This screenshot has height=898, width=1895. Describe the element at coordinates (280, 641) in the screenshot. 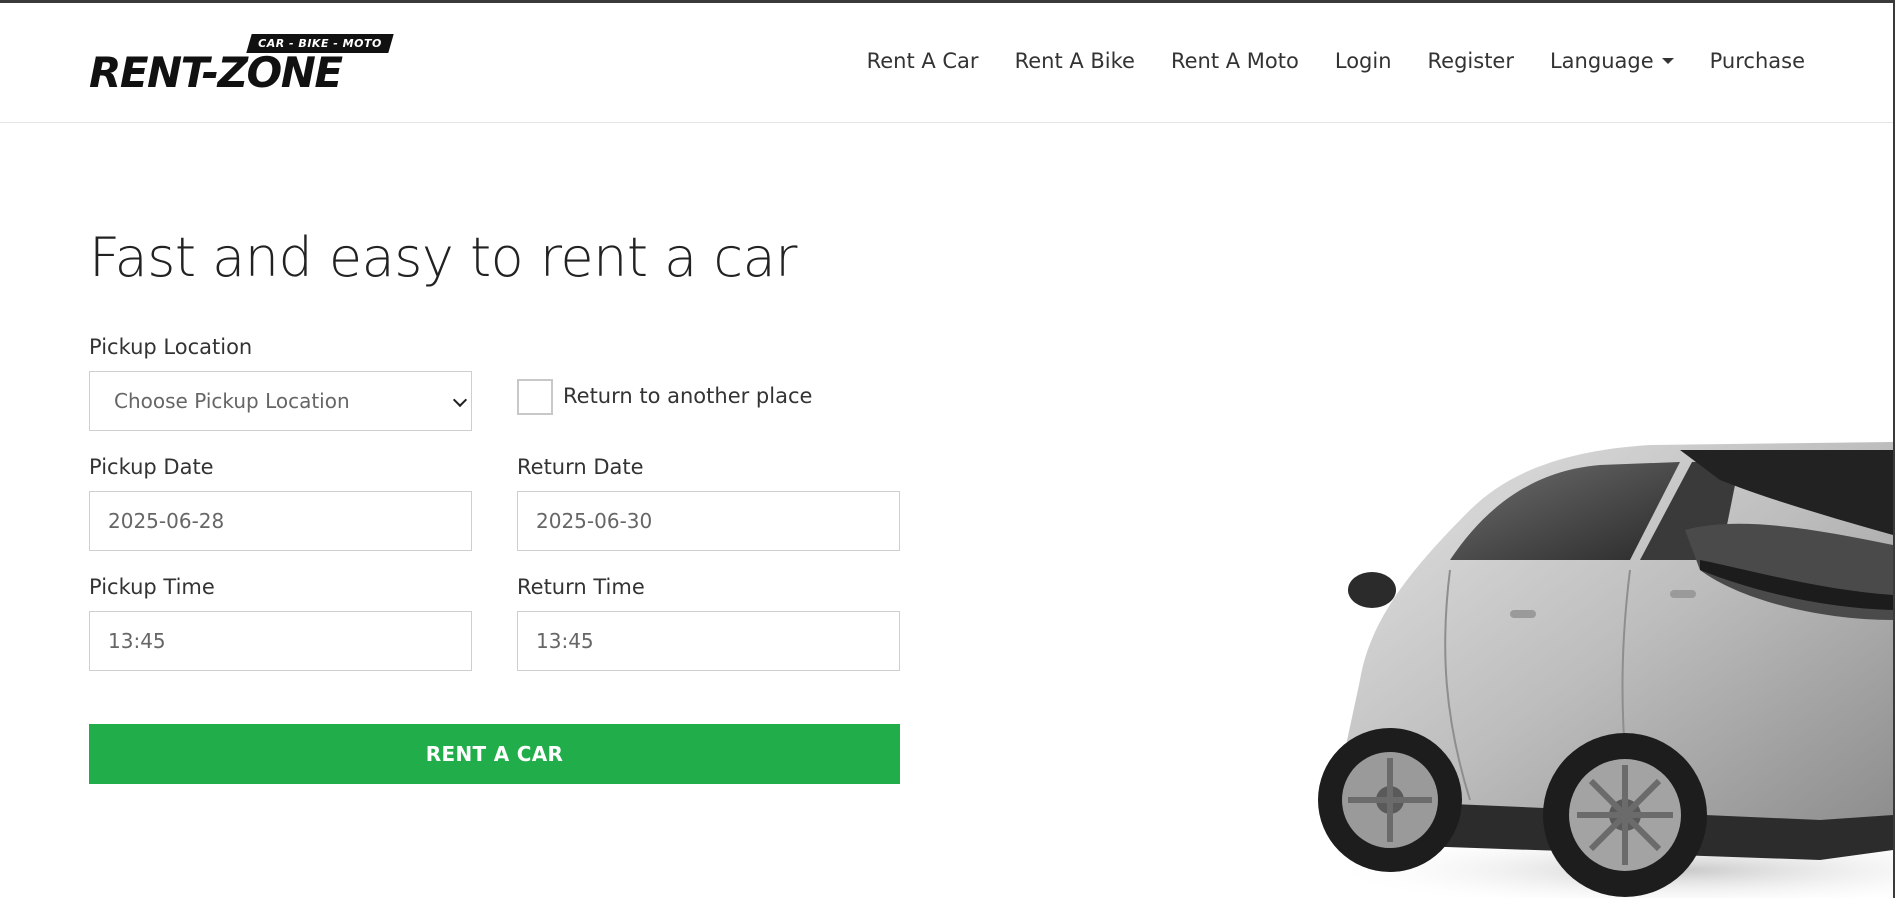

I see `pickup-time-input: 13:45` at that location.